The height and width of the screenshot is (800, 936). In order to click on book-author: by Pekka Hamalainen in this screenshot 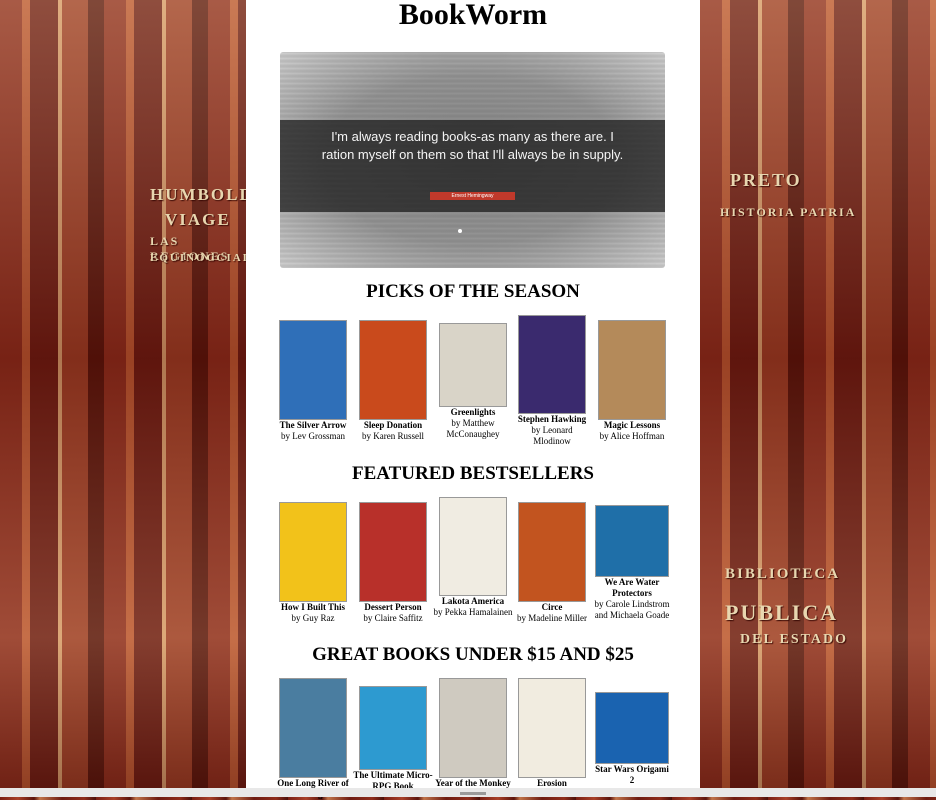, I will do `click(473, 612)`.